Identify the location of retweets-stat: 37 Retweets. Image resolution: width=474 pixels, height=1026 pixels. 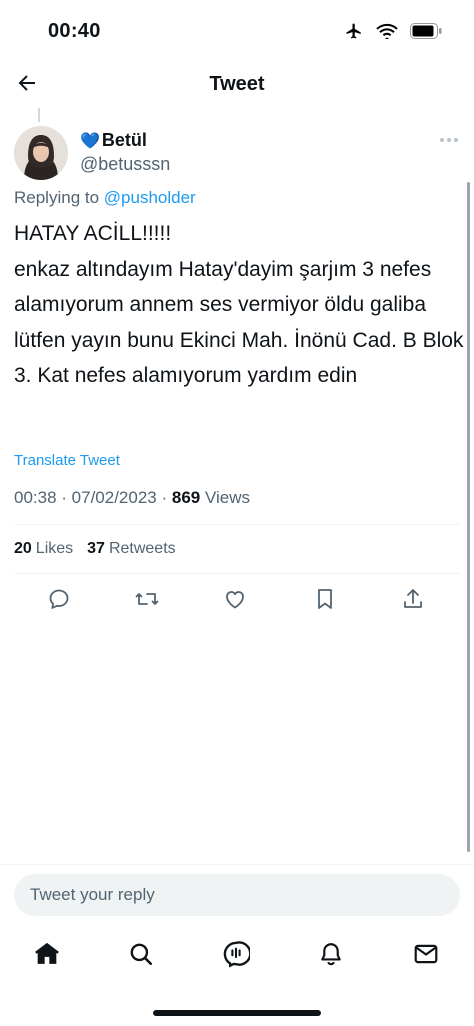
(131, 549).